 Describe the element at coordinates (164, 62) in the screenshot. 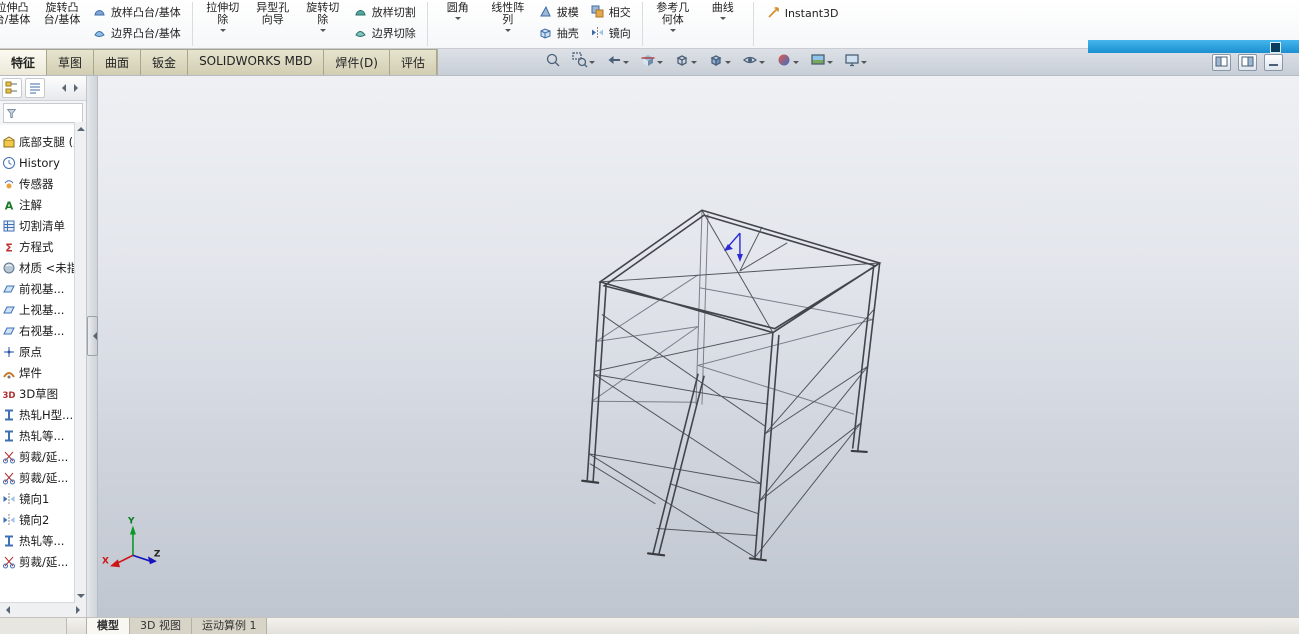

I see `tab-钣金: 钣金` at that location.